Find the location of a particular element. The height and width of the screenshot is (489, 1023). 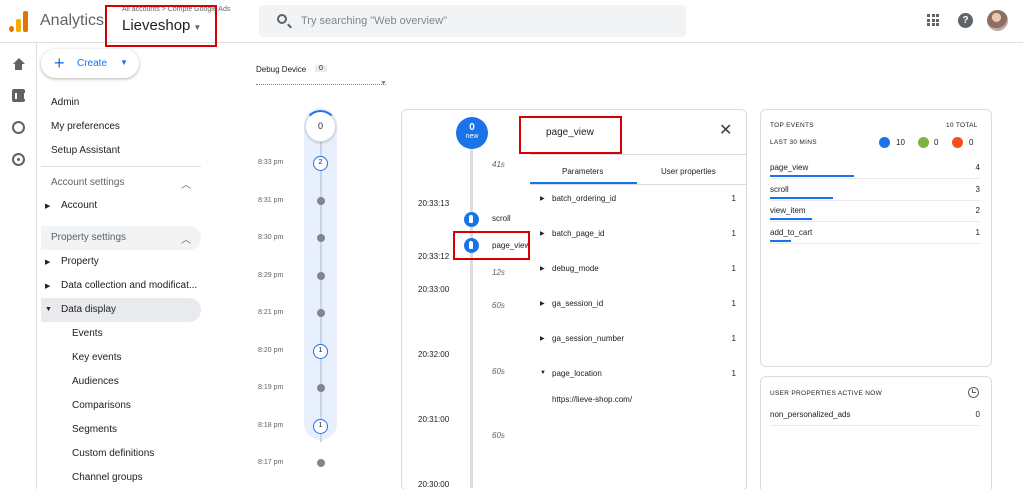

parameter-name: page_location is located at coordinates (577, 373).